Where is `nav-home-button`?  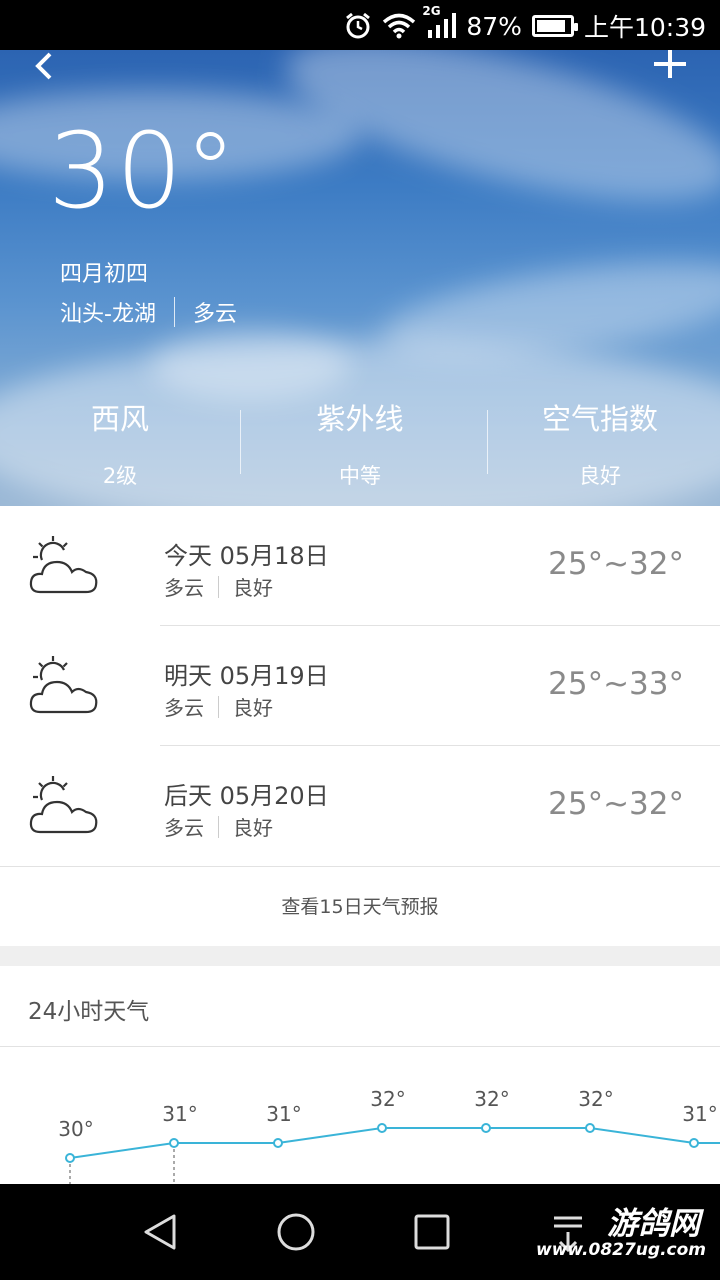 nav-home-button is located at coordinates (296, 1232).